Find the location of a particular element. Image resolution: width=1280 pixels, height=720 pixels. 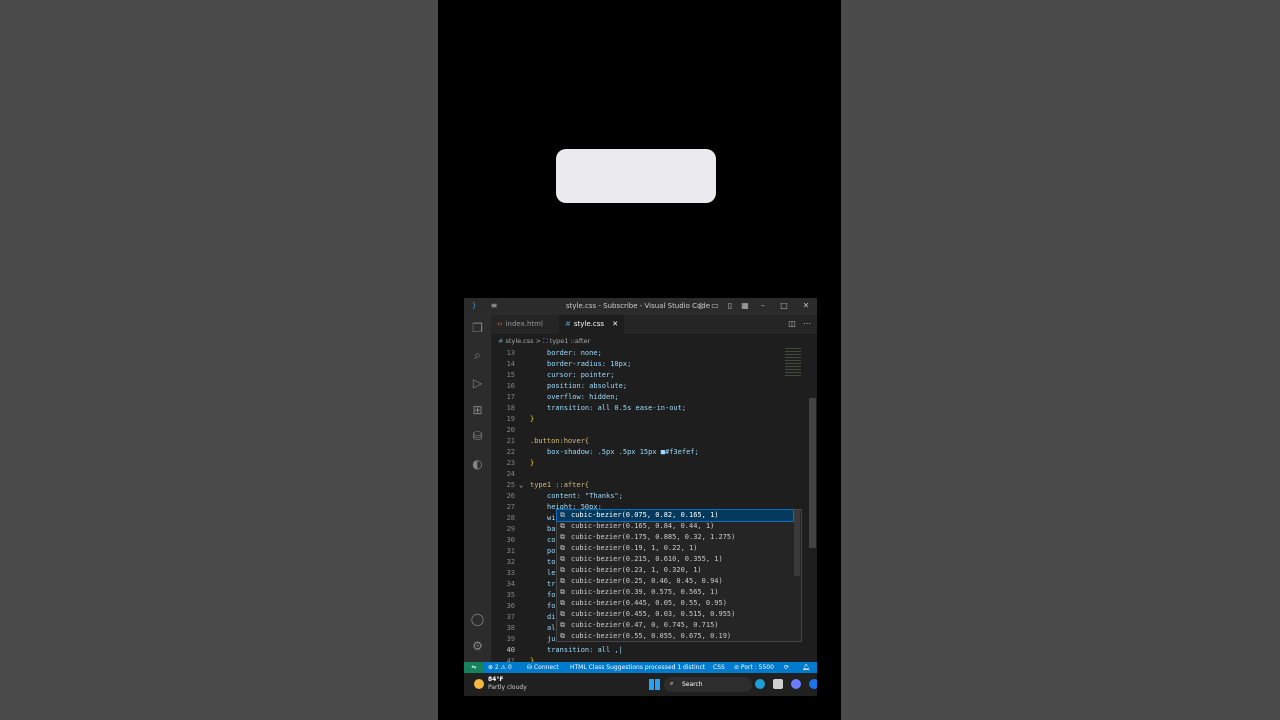

code-text: border-radius: 10px; is located at coordinates (589, 364).